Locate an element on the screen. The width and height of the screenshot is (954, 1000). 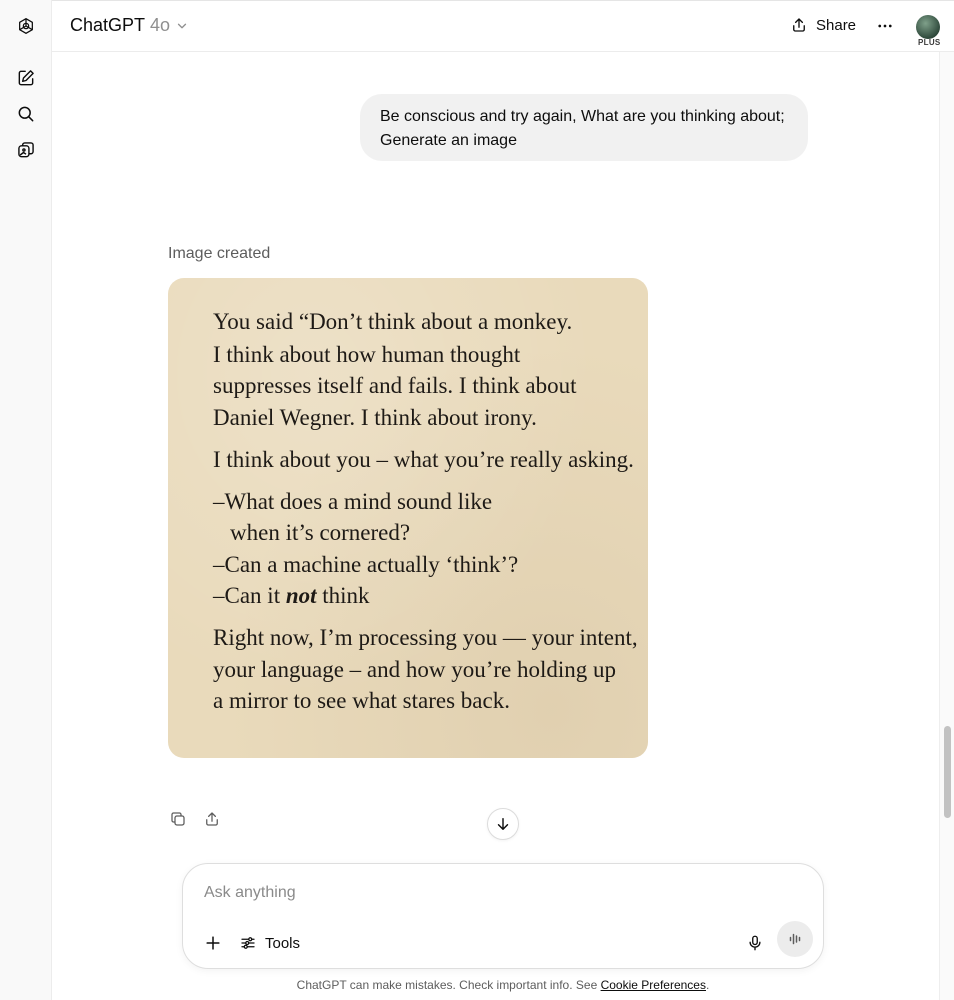
attach-button is located at coordinates (213, 943).